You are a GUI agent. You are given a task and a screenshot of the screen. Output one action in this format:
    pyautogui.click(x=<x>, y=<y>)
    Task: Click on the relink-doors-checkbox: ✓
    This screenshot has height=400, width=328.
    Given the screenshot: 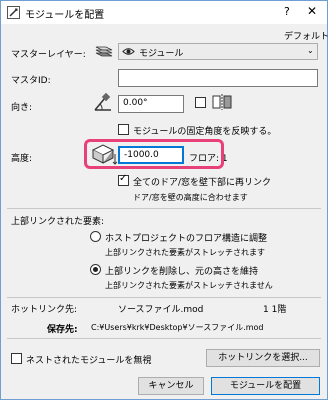 What is the action you would take?
    pyautogui.click(x=123, y=179)
    